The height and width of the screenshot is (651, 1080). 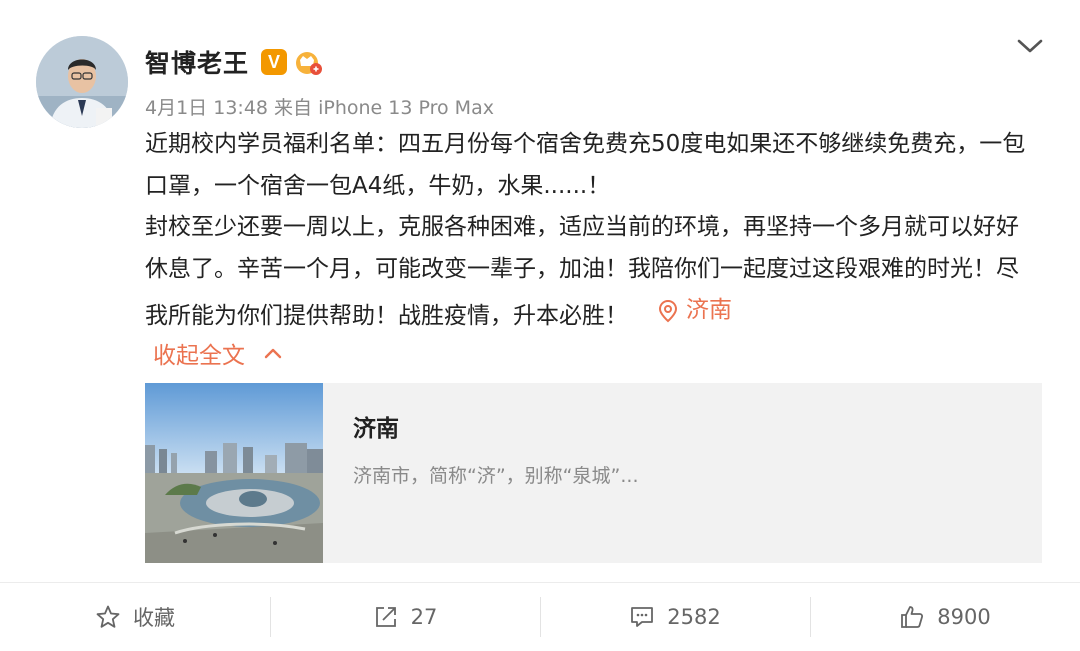 I want to click on repost-count: 27, so click(x=424, y=617).